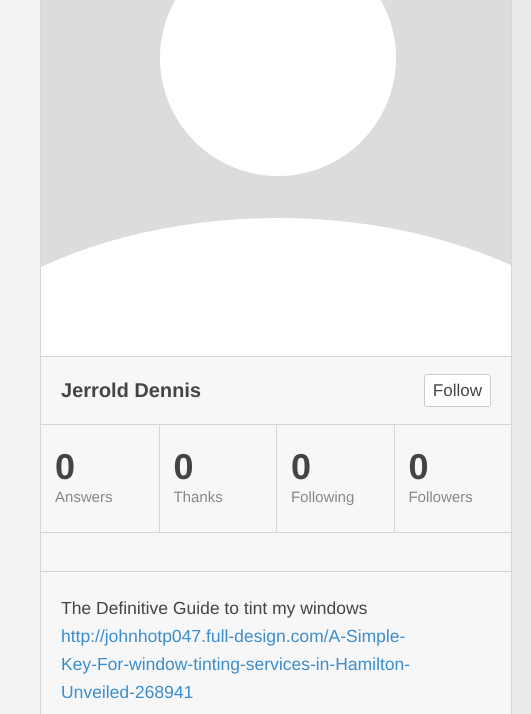  I want to click on stat-label: Followers, so click(441, 498).